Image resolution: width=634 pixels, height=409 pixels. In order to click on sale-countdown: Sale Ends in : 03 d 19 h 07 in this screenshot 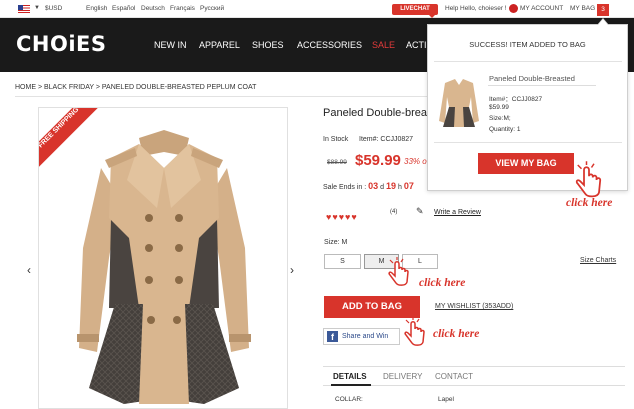, I will do `click(368, 186)`.